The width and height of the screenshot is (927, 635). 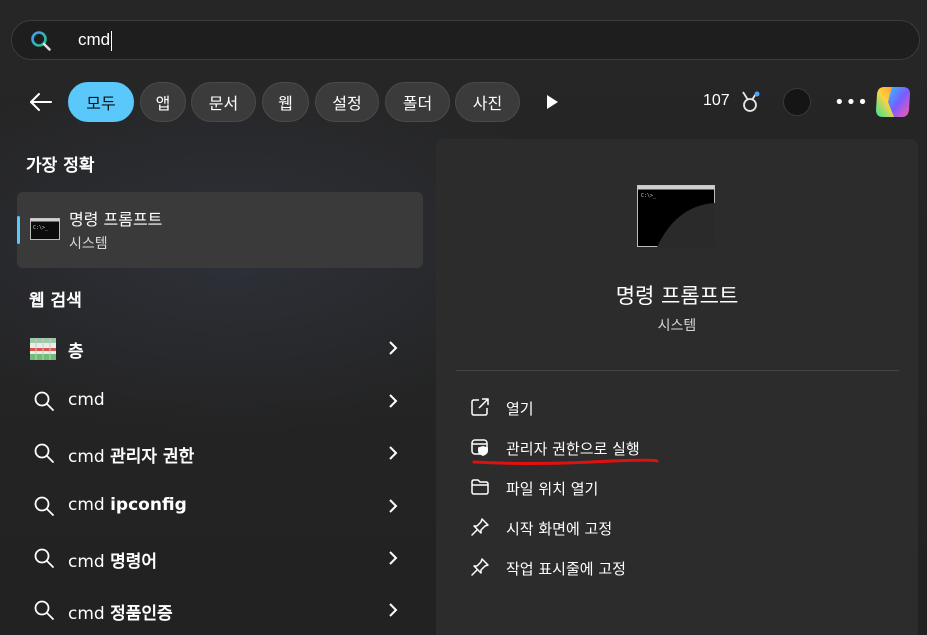 I want to click on text-cursor, so click(x=111, y=41).